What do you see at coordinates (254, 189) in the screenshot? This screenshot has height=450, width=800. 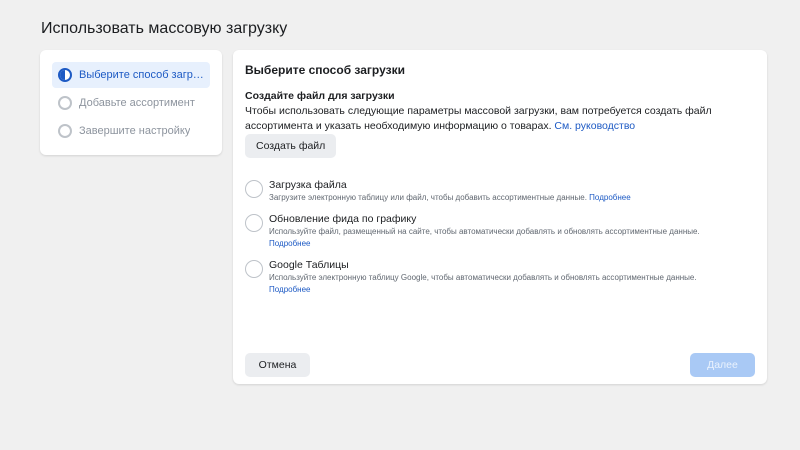 I see `radio-file-upload` at bounding box center [254, 189].